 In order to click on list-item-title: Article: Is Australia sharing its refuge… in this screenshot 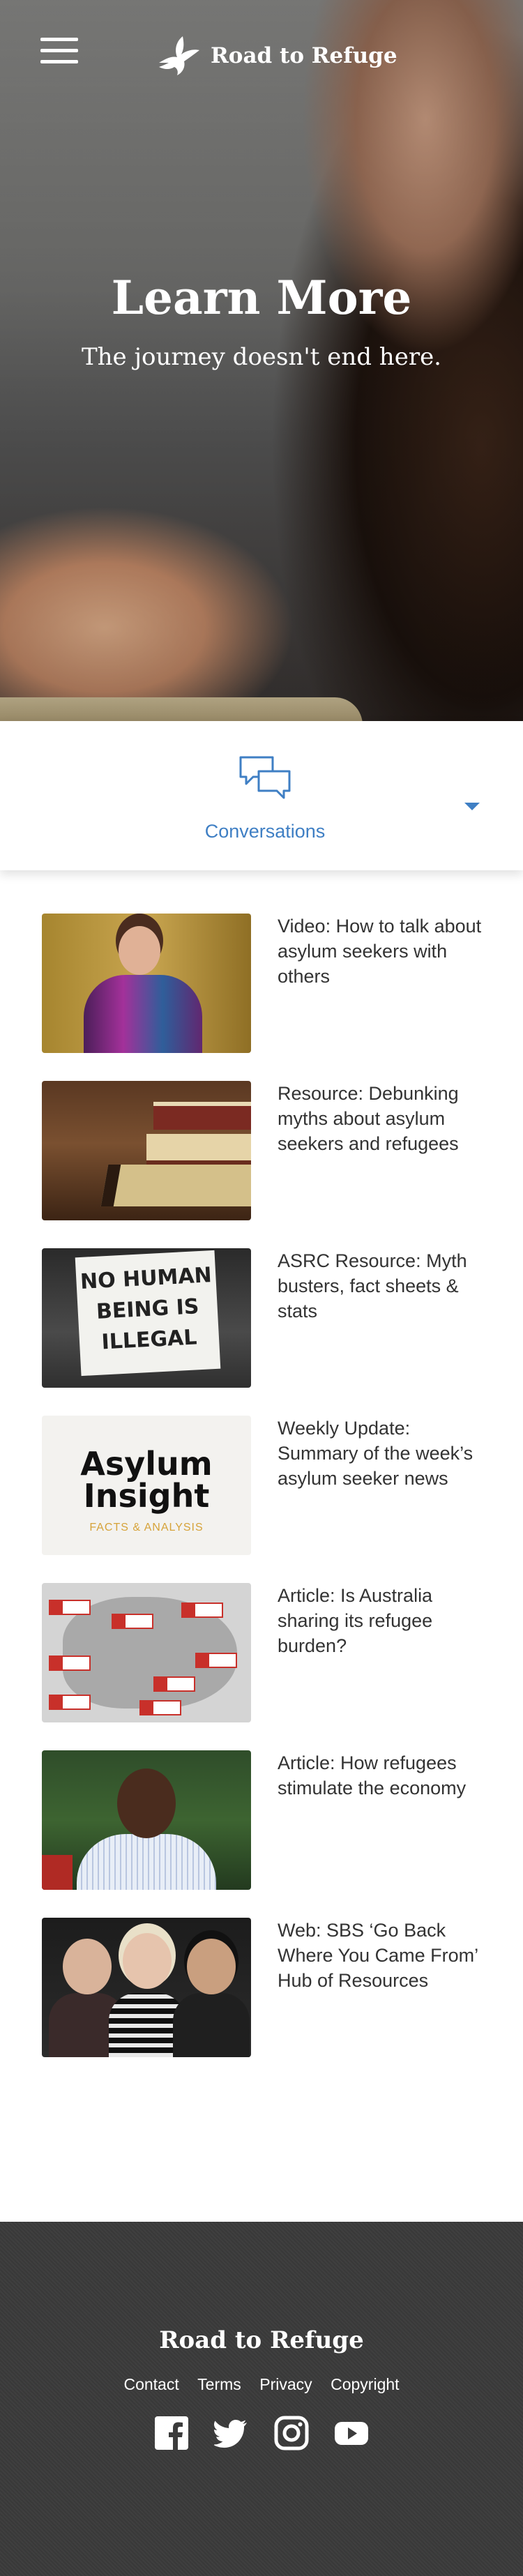, I will do `click(355, 1620)`.